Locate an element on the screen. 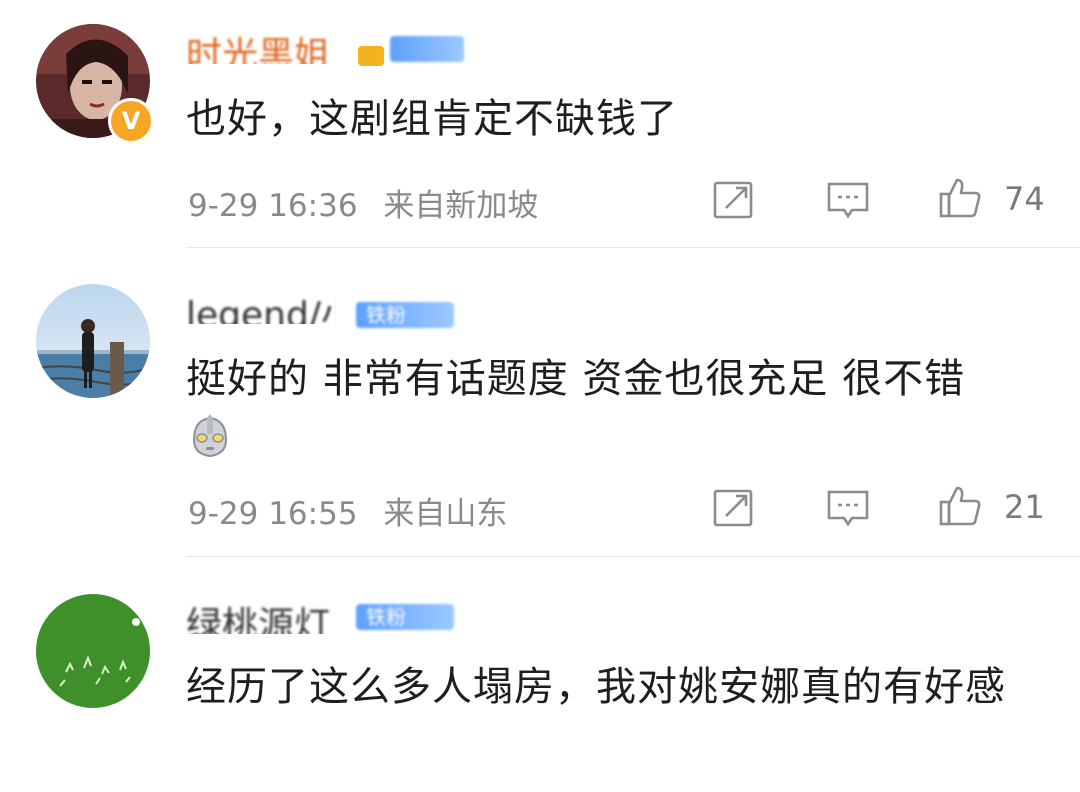 The height and width of the screenshot is (792, 1080). username: 绿桃源灯 is located at coordinates (264, 617).